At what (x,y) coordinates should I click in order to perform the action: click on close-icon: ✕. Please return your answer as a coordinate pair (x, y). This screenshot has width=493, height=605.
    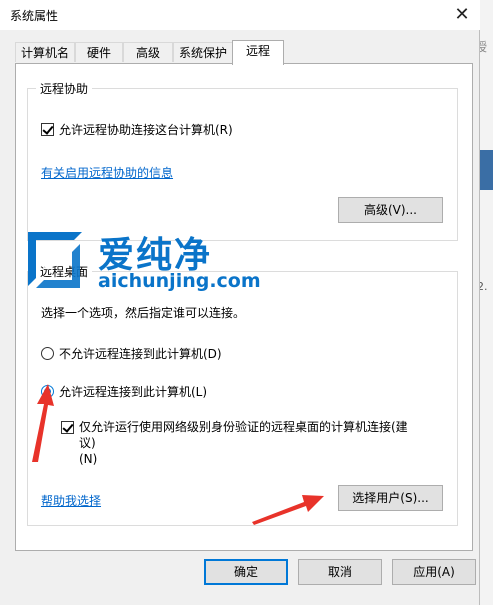
    Looking at the image, I should click on (462, 15).